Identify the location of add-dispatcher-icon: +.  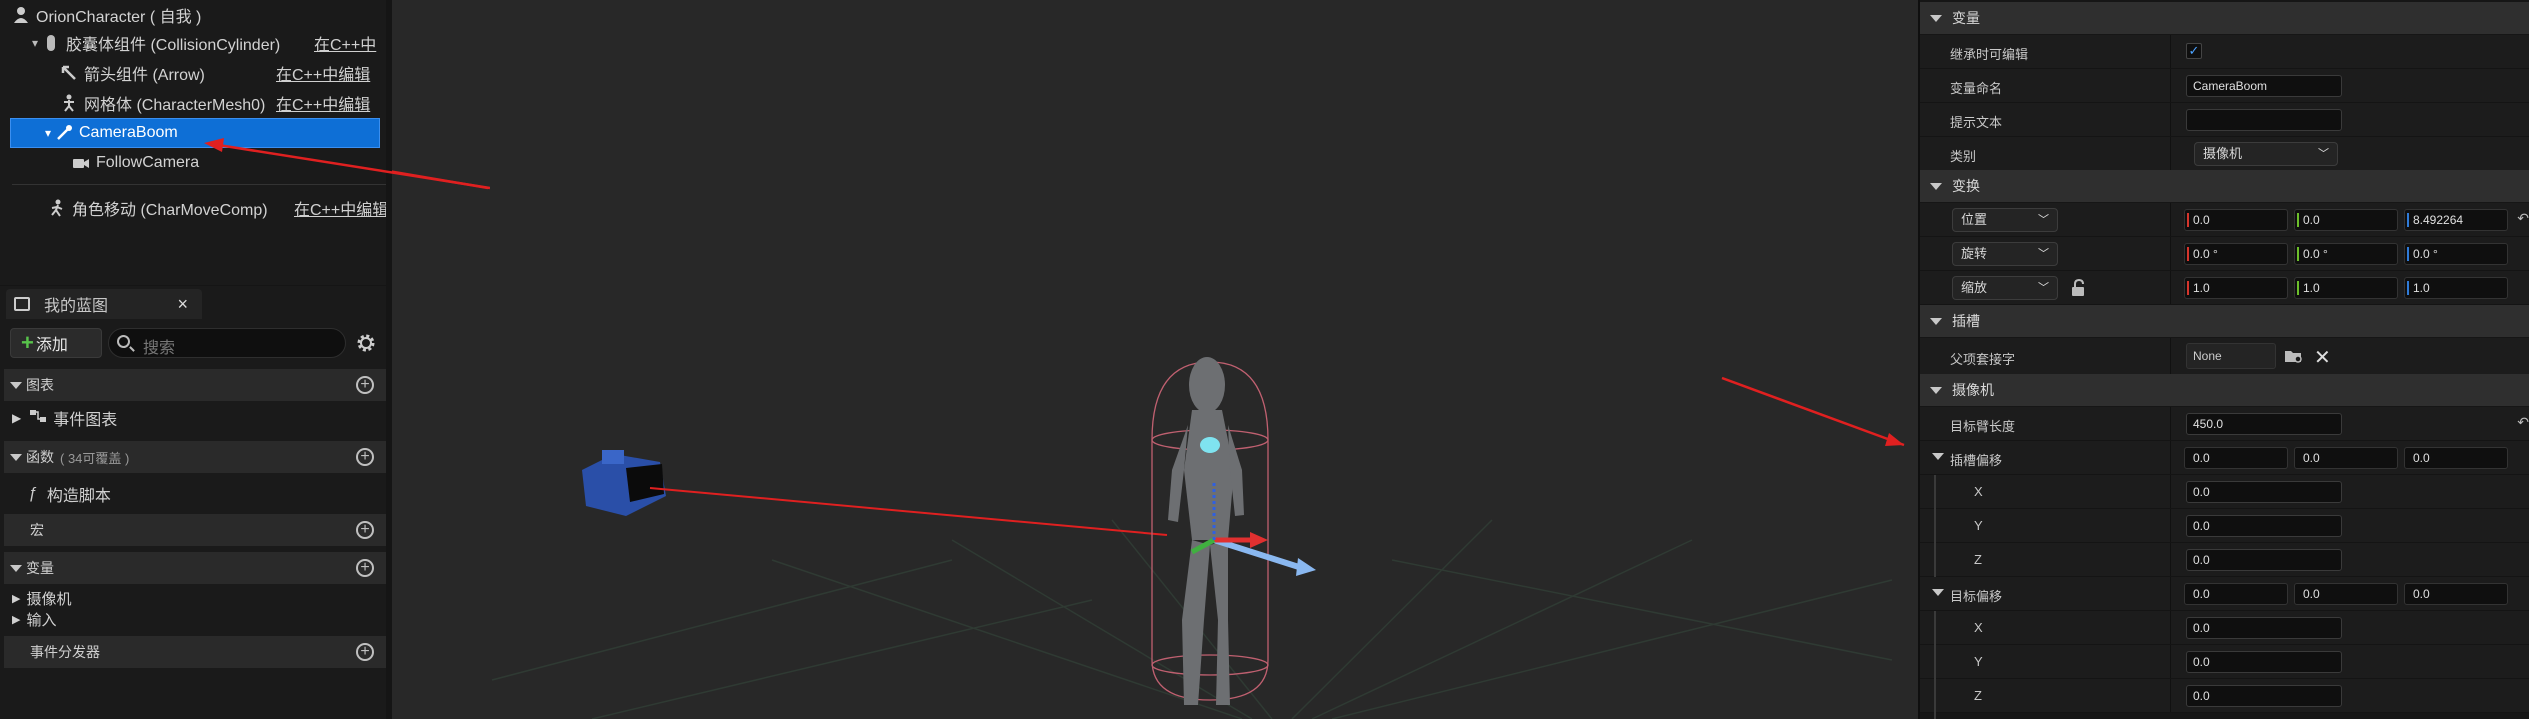
(365, 652).